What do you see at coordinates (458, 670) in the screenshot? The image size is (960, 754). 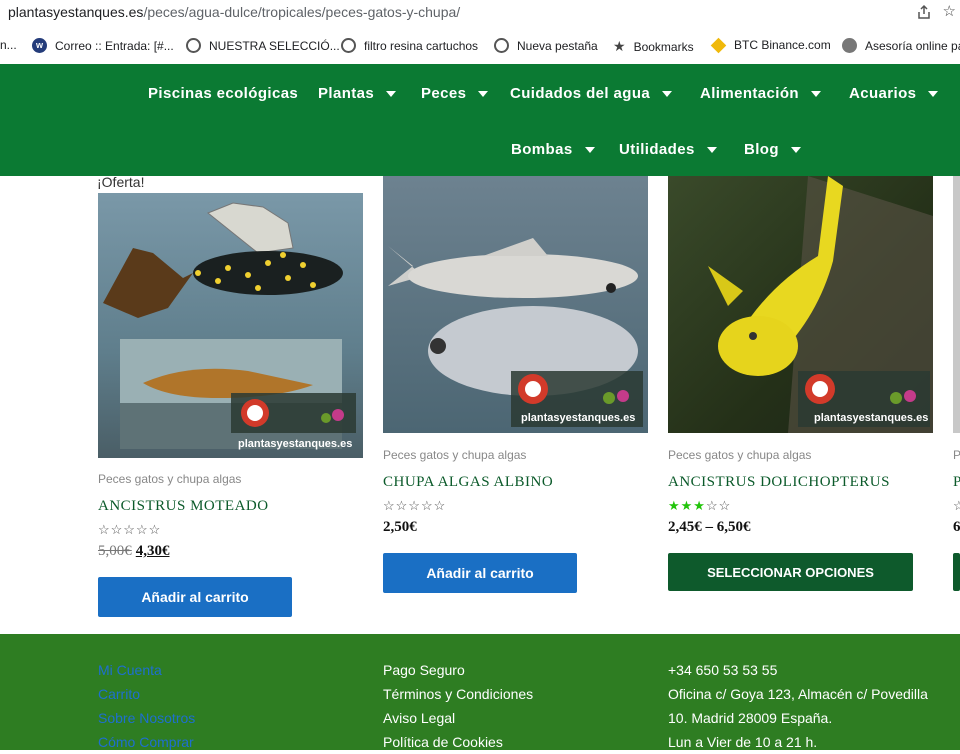 I see `footer-link: Pago Seguro` at bounding box center [458, 670].